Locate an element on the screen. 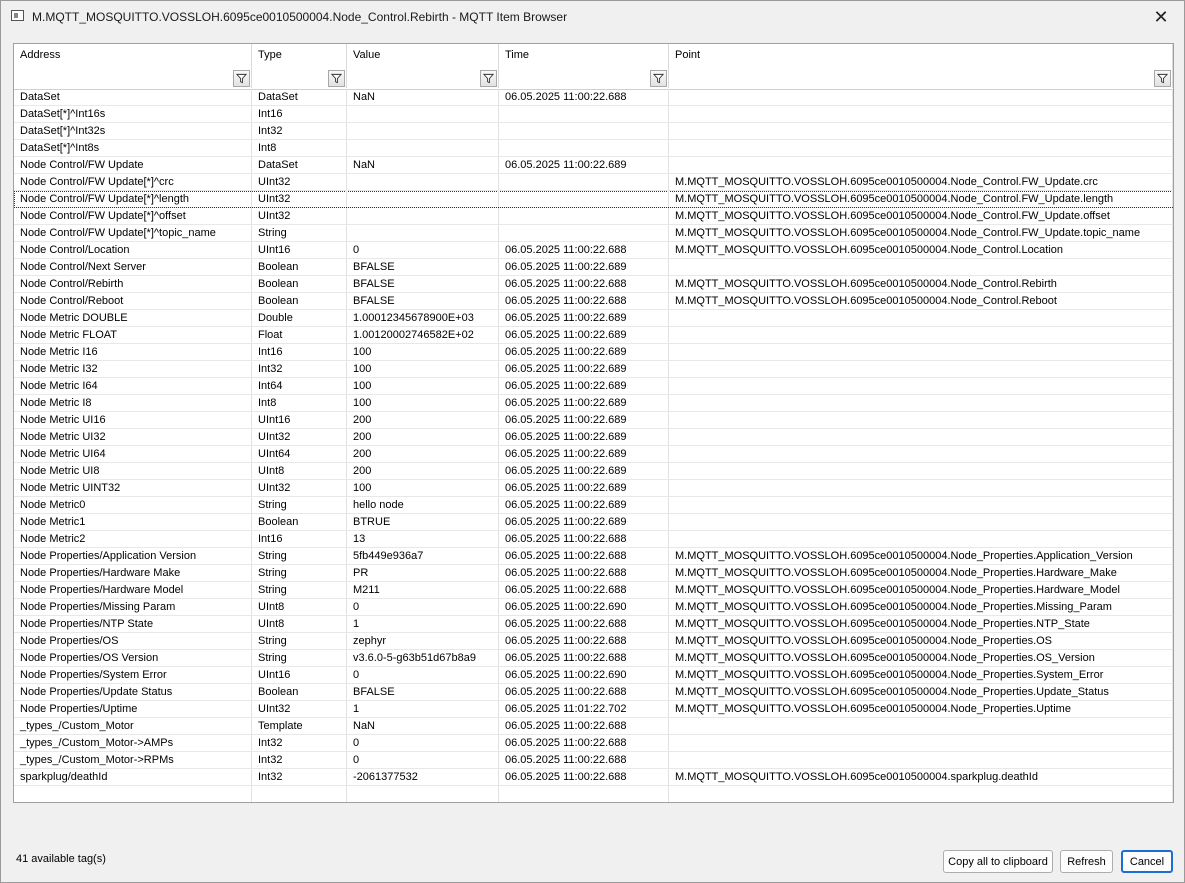 The width and height of the screenshot is (1185, 883). value-cell: 1 is located at coordinates (423, 709).